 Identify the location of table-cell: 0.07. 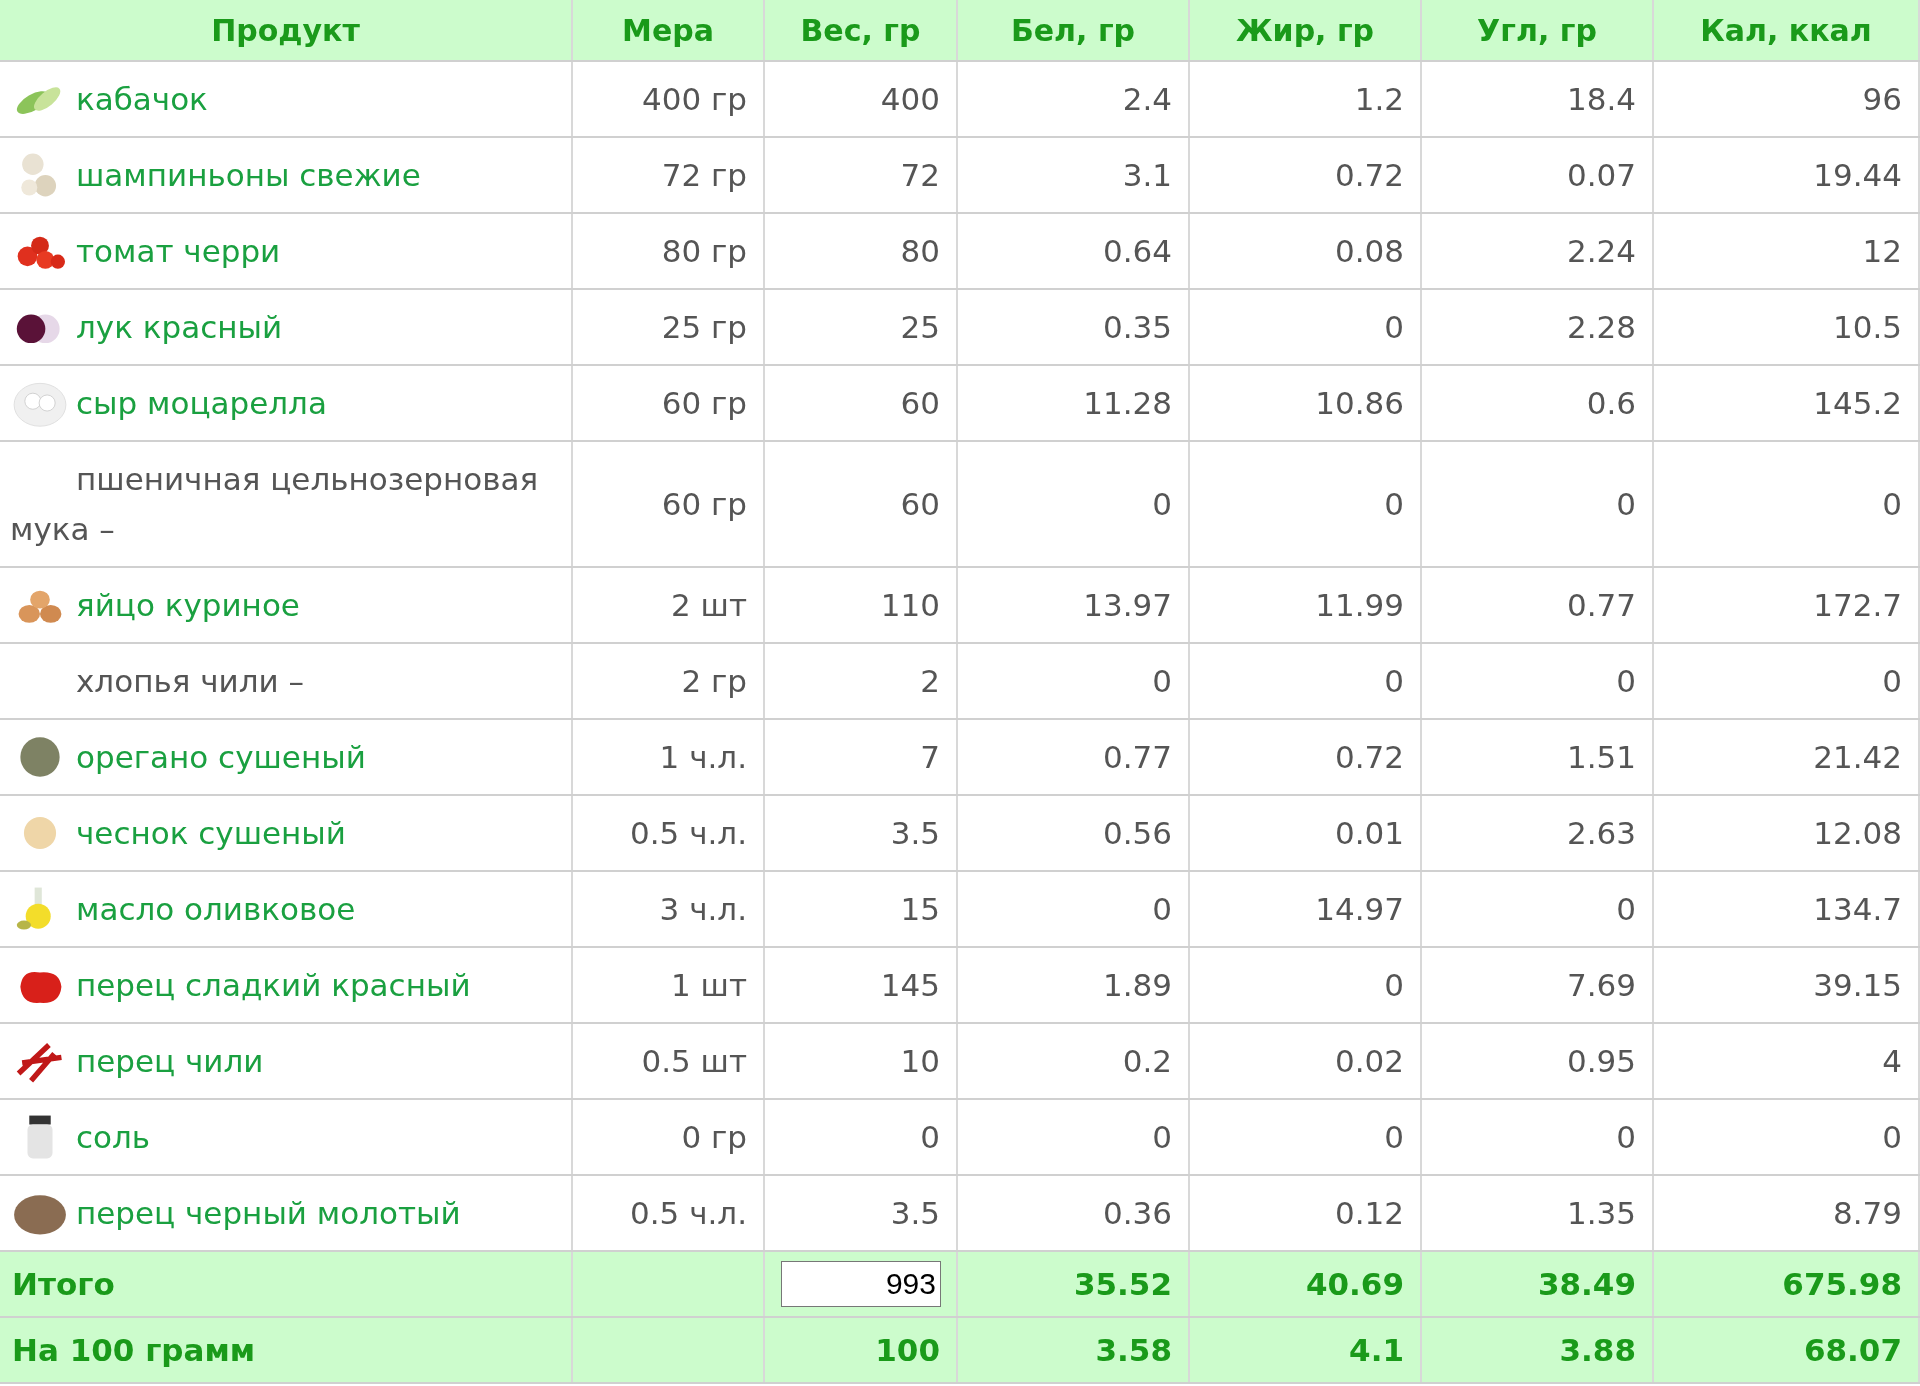
(1537, 175).